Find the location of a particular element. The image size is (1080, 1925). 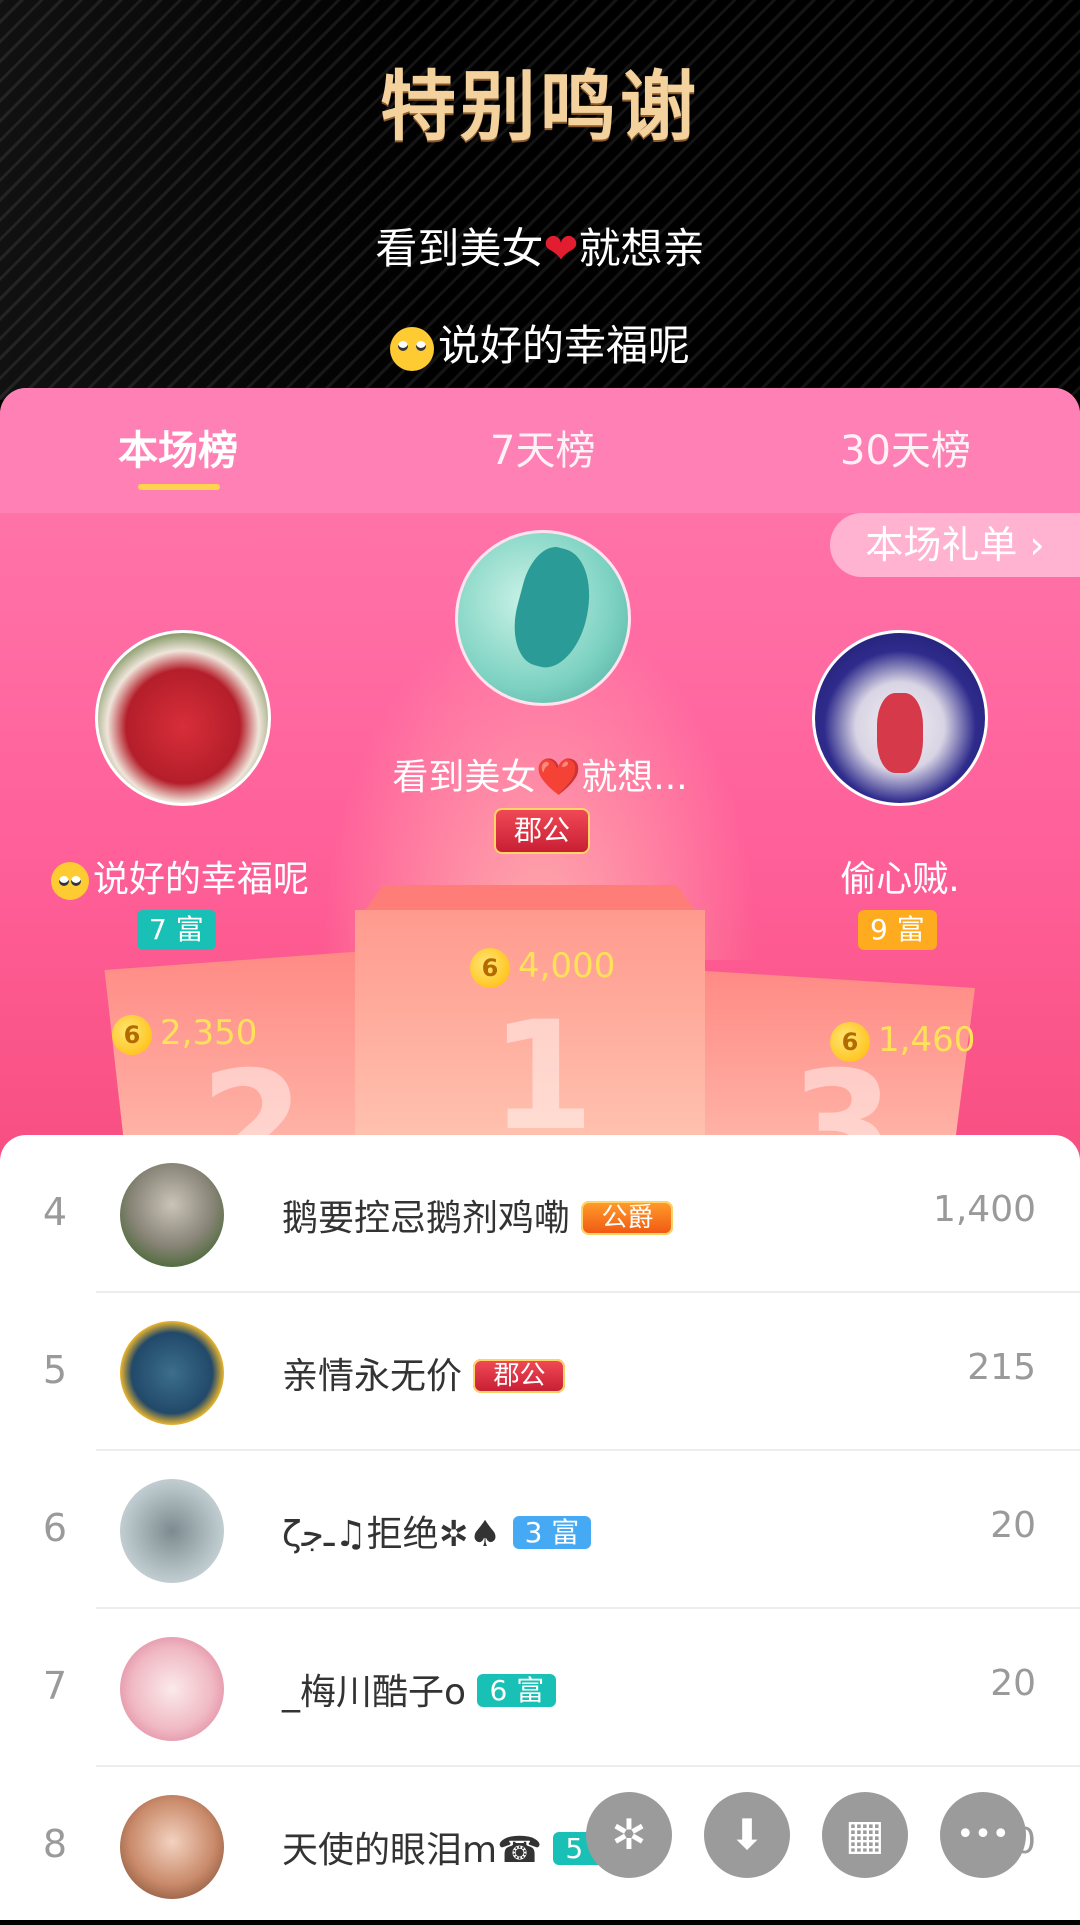

contribution-value: 215 is located at coordinates (1001, 1367).